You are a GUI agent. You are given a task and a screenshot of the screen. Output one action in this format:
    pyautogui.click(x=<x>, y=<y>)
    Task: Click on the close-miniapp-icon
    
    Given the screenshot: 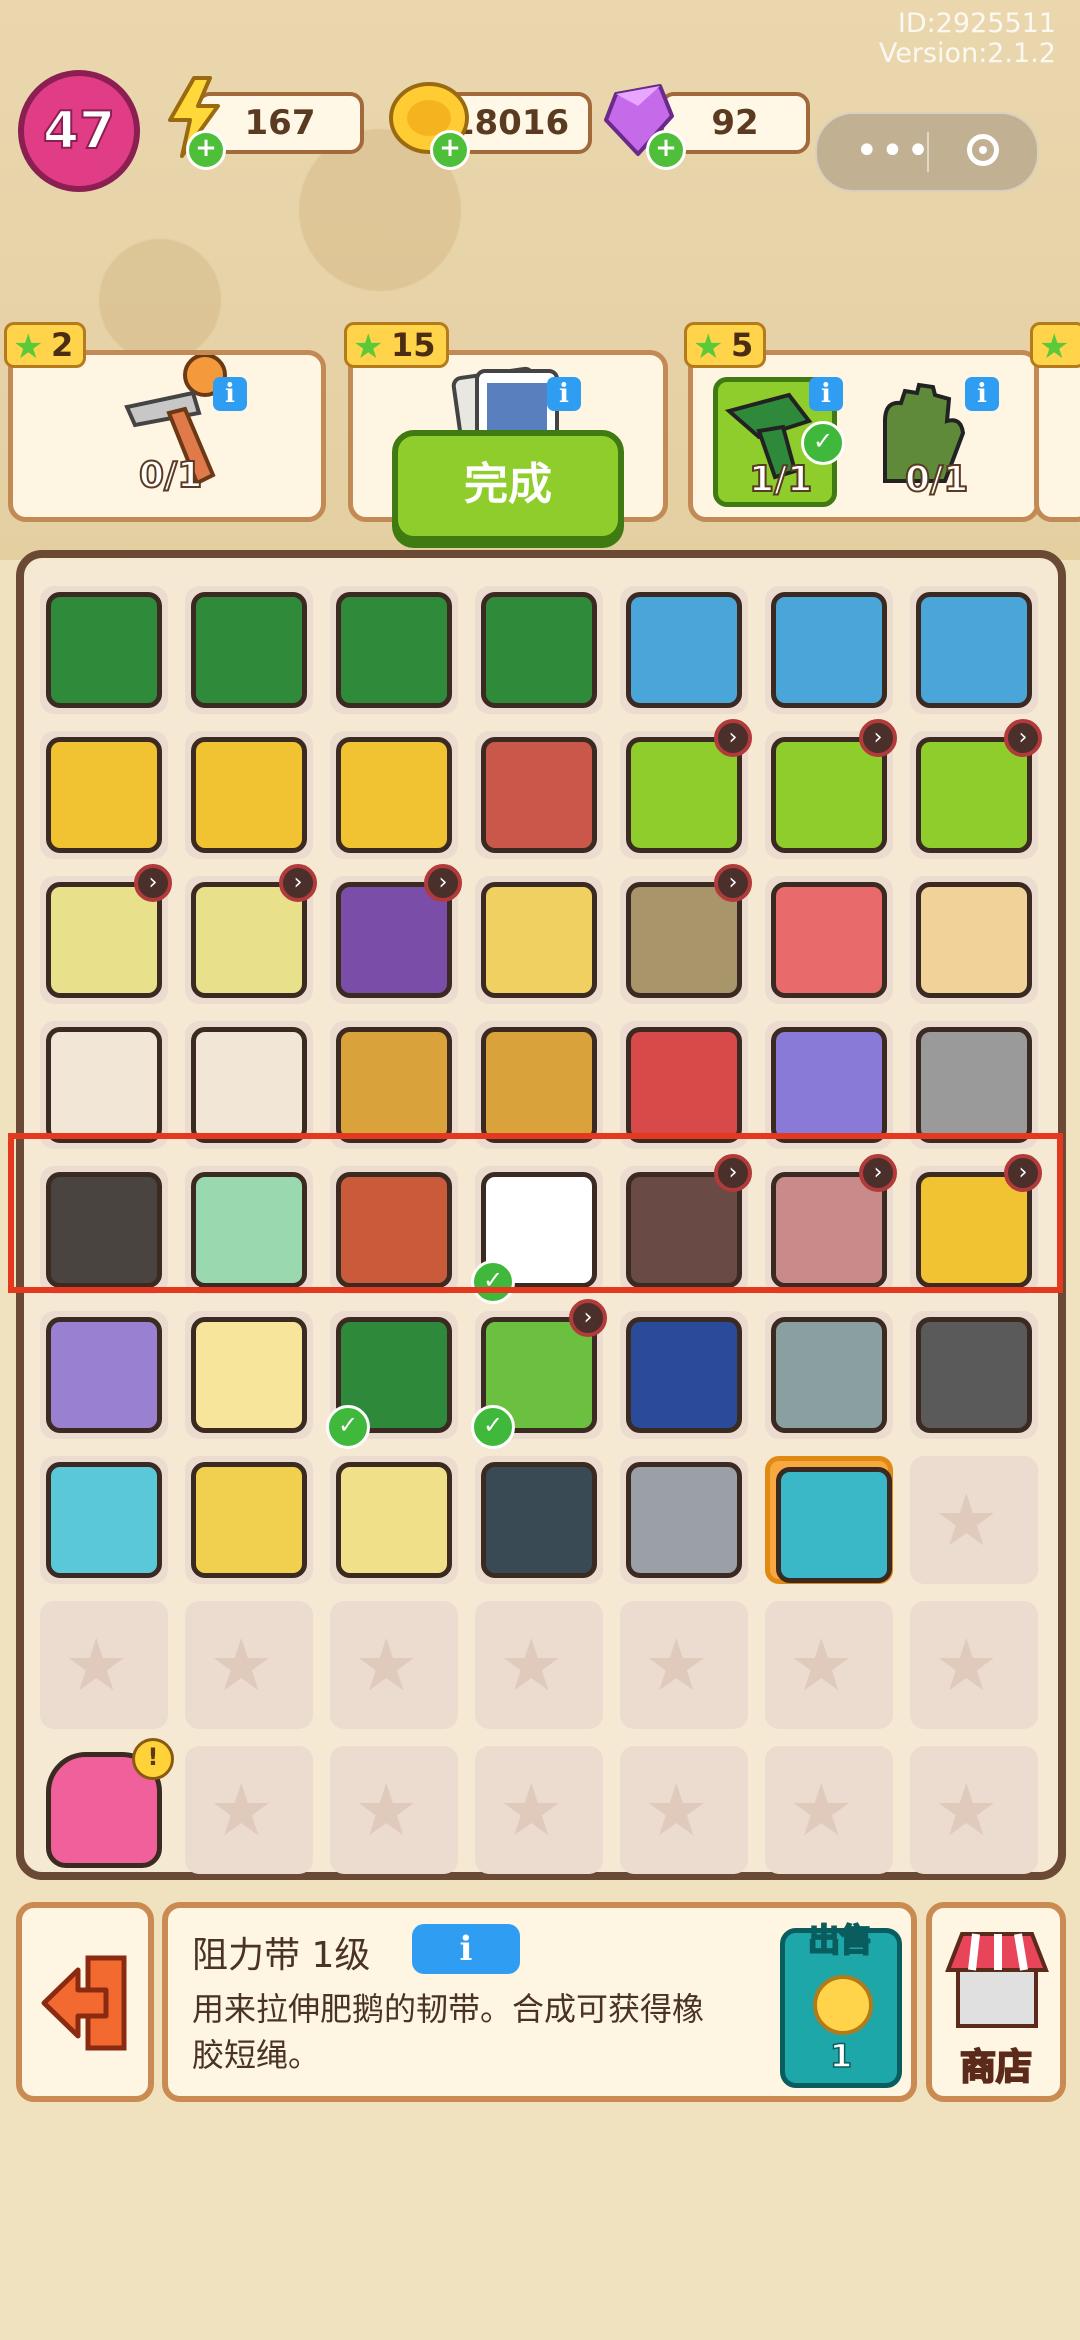 What is the action you would take?
    pyautogui.click(x=983, y=150)
    